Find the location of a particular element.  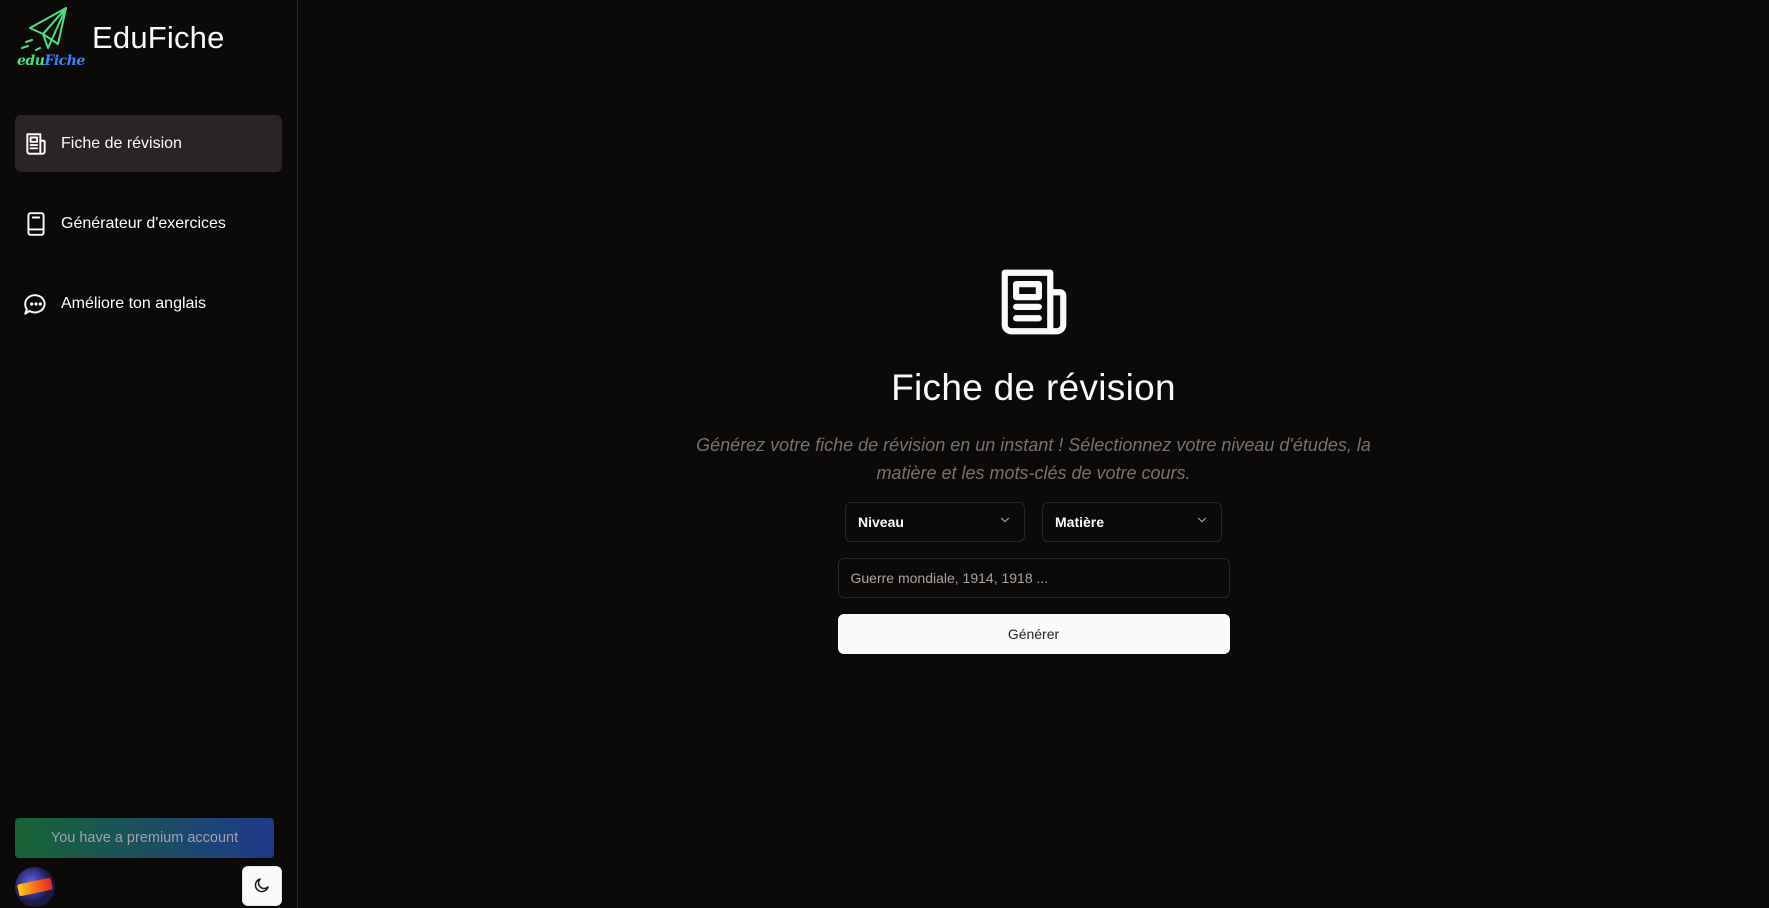

moon-icon is located at coordinates (262, 886).